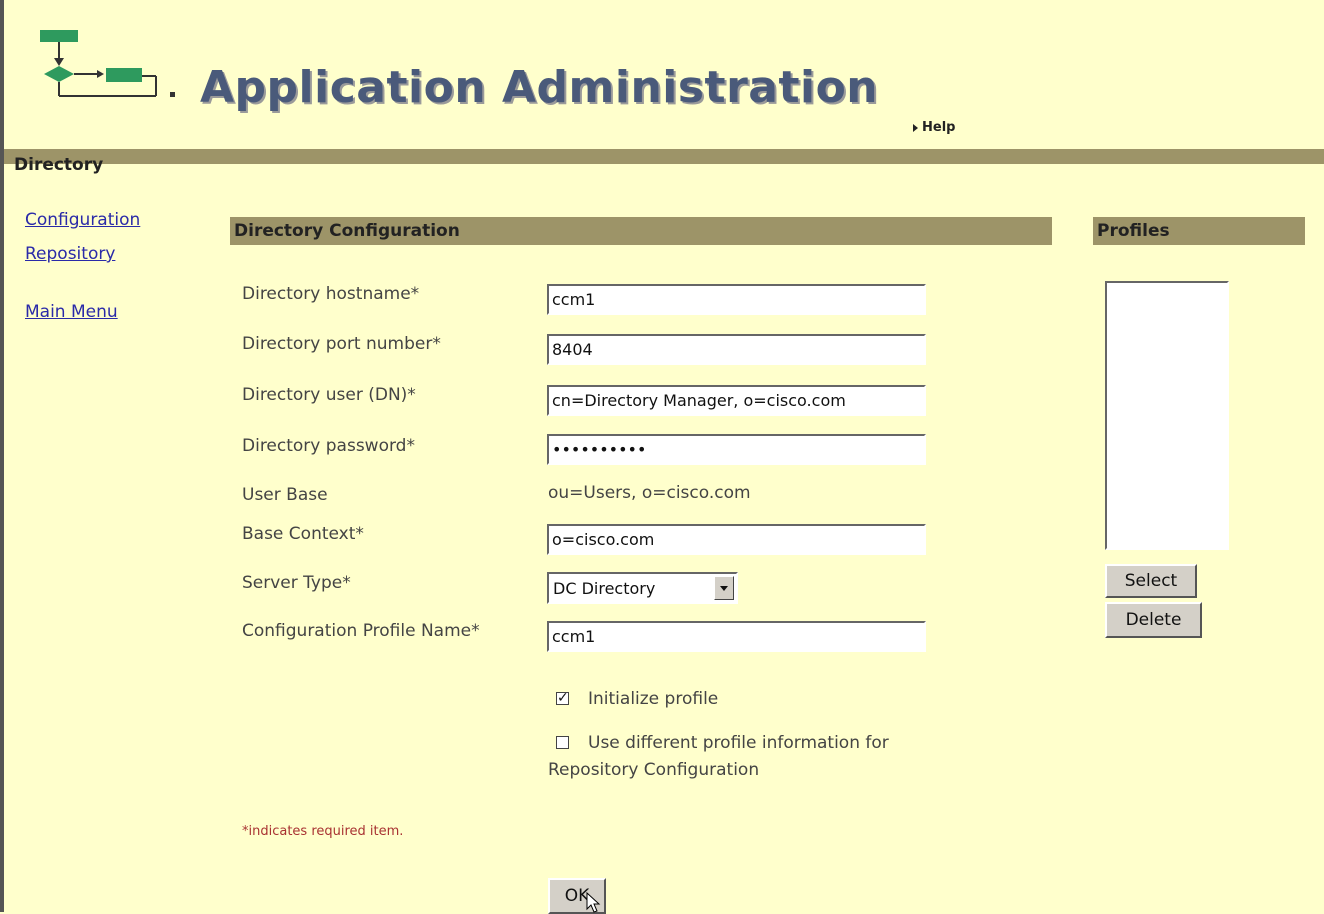 The width and height of the screenshot is (1324, 914). I want to click on base-context-input, so click(736, 539).